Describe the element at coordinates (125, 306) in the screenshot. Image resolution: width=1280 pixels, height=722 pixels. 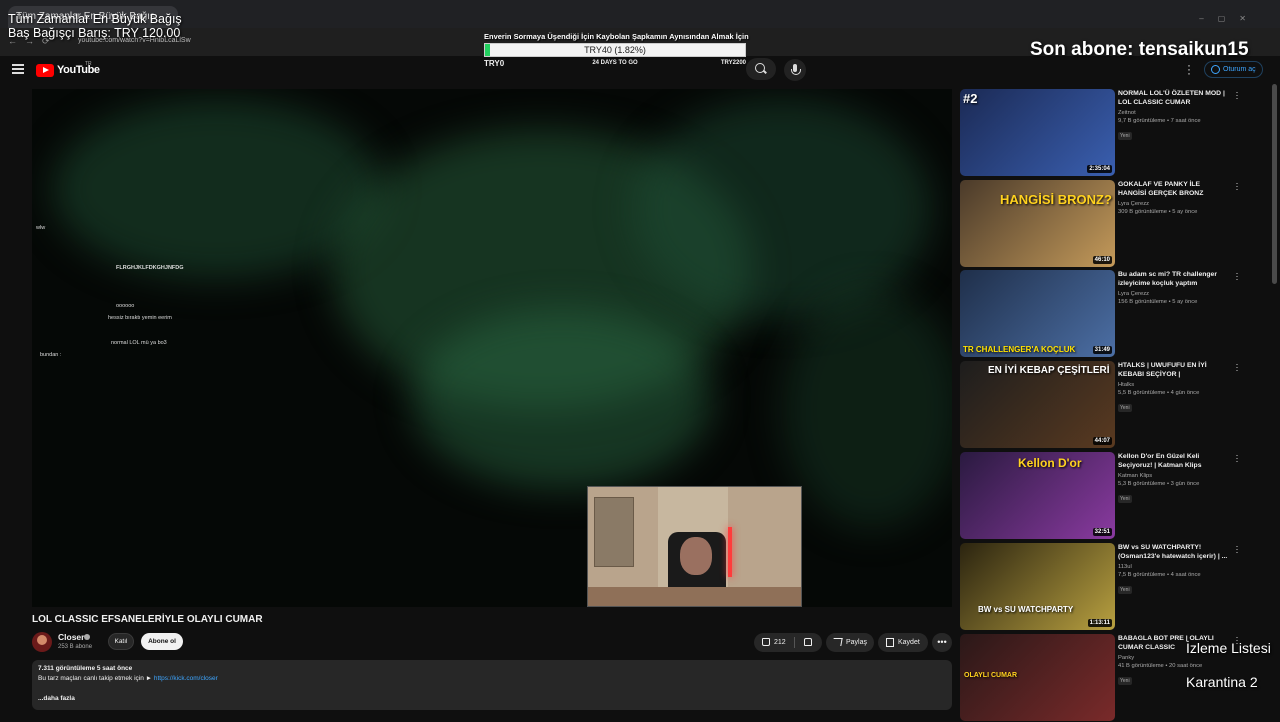
I see `chat-message: oooooo` at that location.